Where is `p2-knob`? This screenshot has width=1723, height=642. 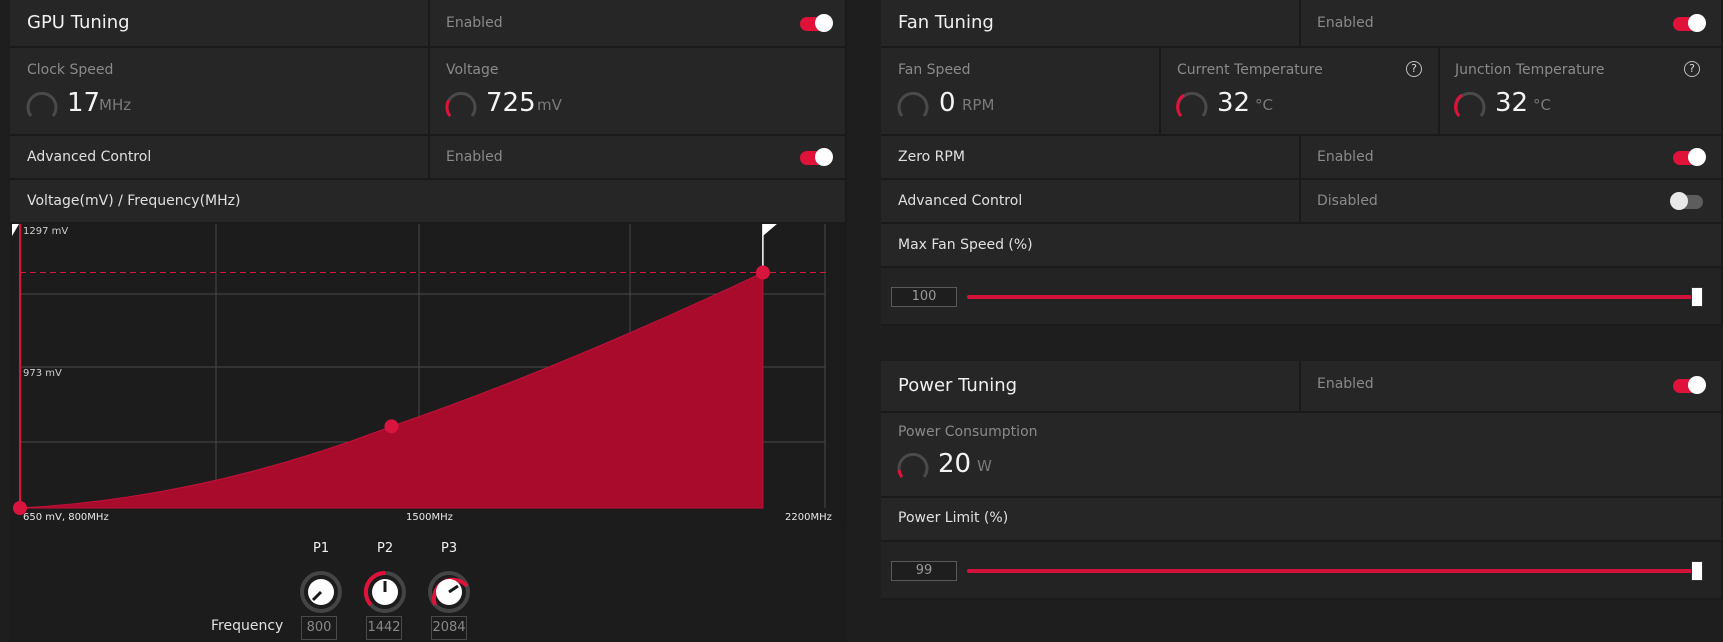
p2-knob is located at coordinates (385, 592).